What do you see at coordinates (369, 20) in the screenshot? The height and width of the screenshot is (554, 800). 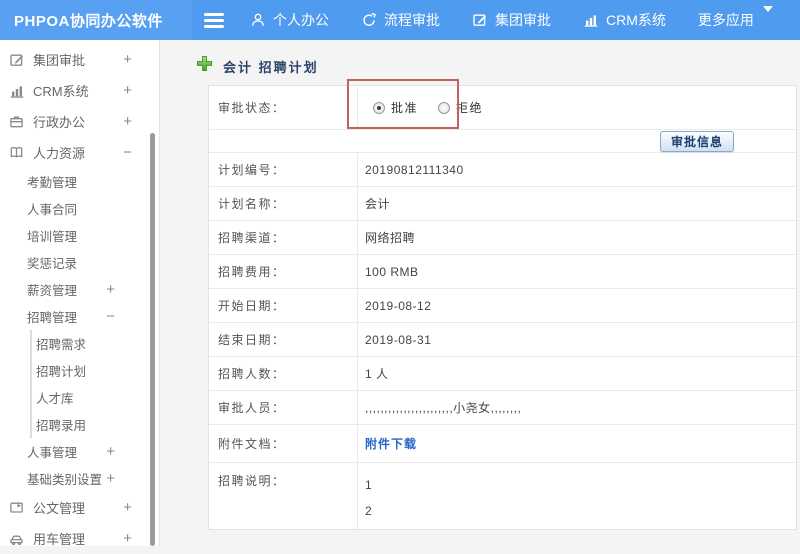 I see `process-approval-icon` at bounding box center [369, 20].